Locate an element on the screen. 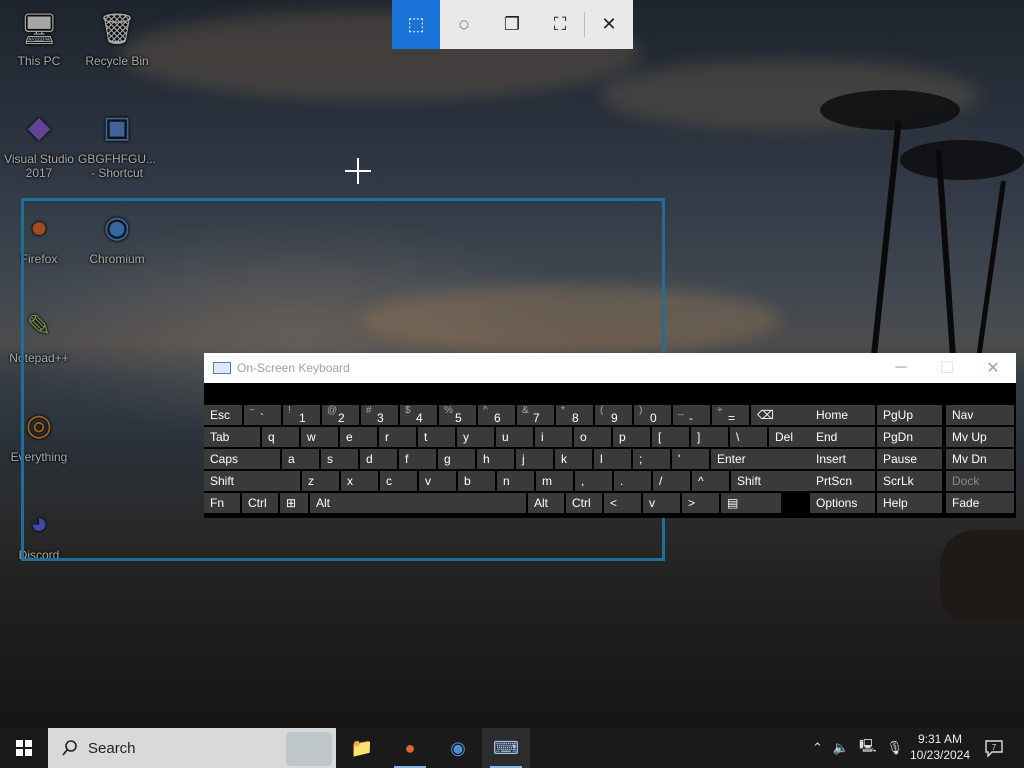  key-row3-12: Enter is located at coordinates (763, 459).